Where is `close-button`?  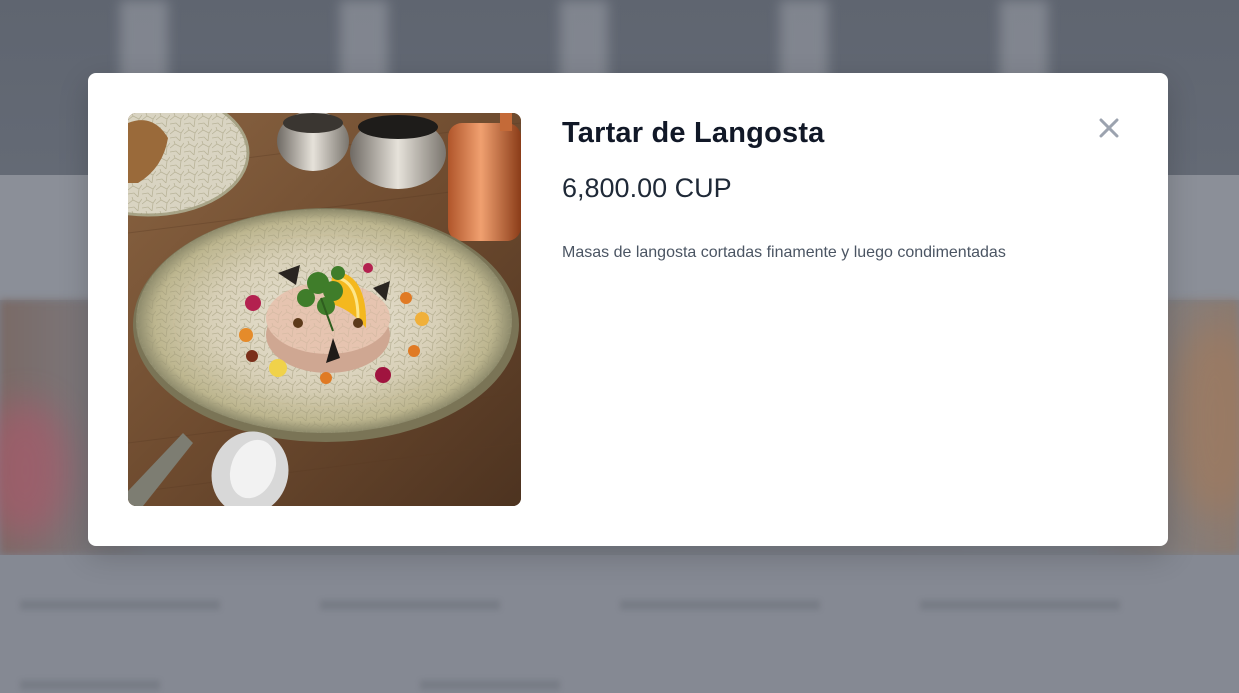 close-button is located at coordinates (1109, 128).